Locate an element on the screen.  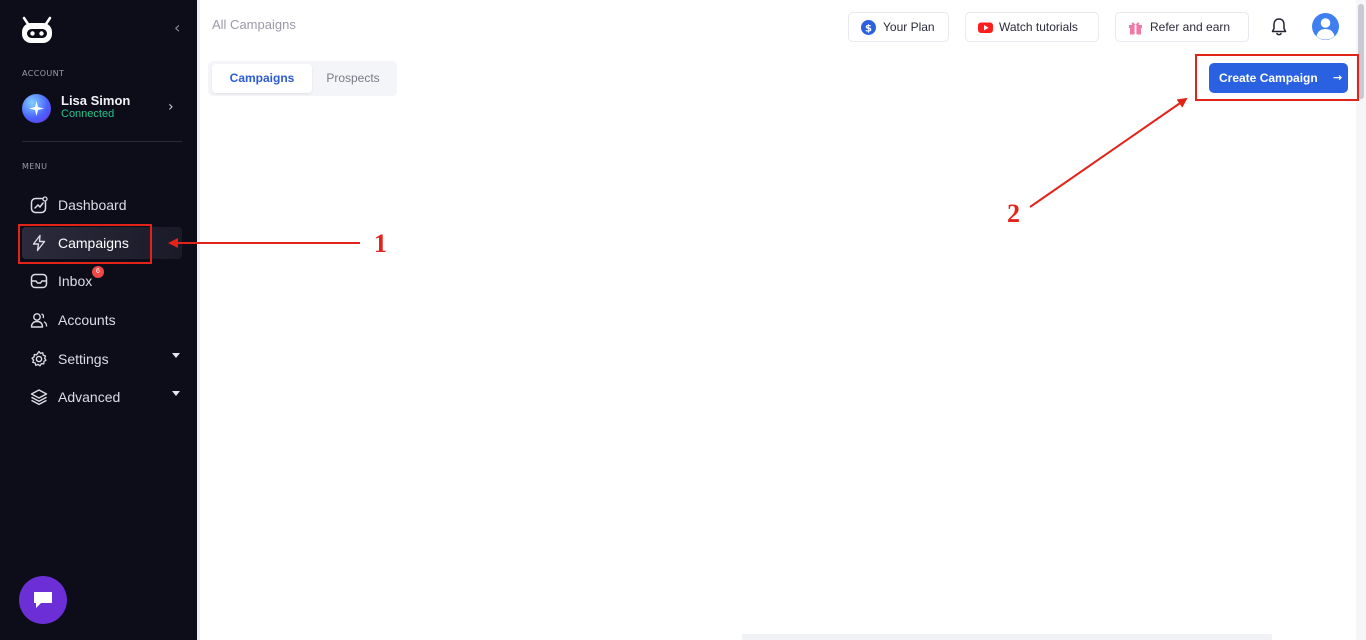
sidebar-item-advanced: Advanced is located at coordinates (102, 397).